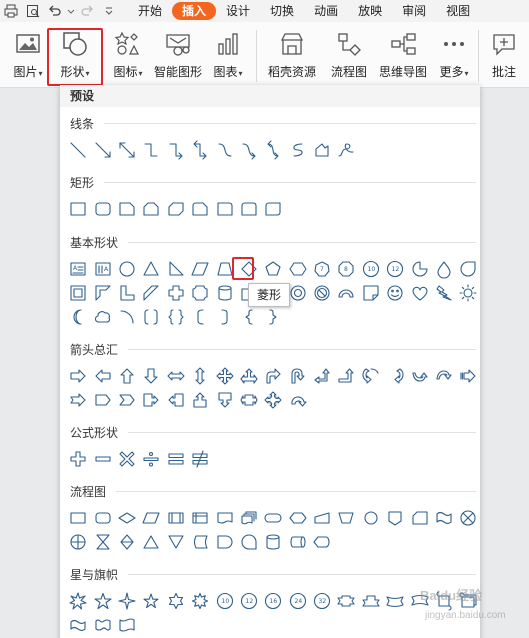  Describe the element at coordinates (224, 317) in the screenshot. I see `right-bracket-shape` at that location.